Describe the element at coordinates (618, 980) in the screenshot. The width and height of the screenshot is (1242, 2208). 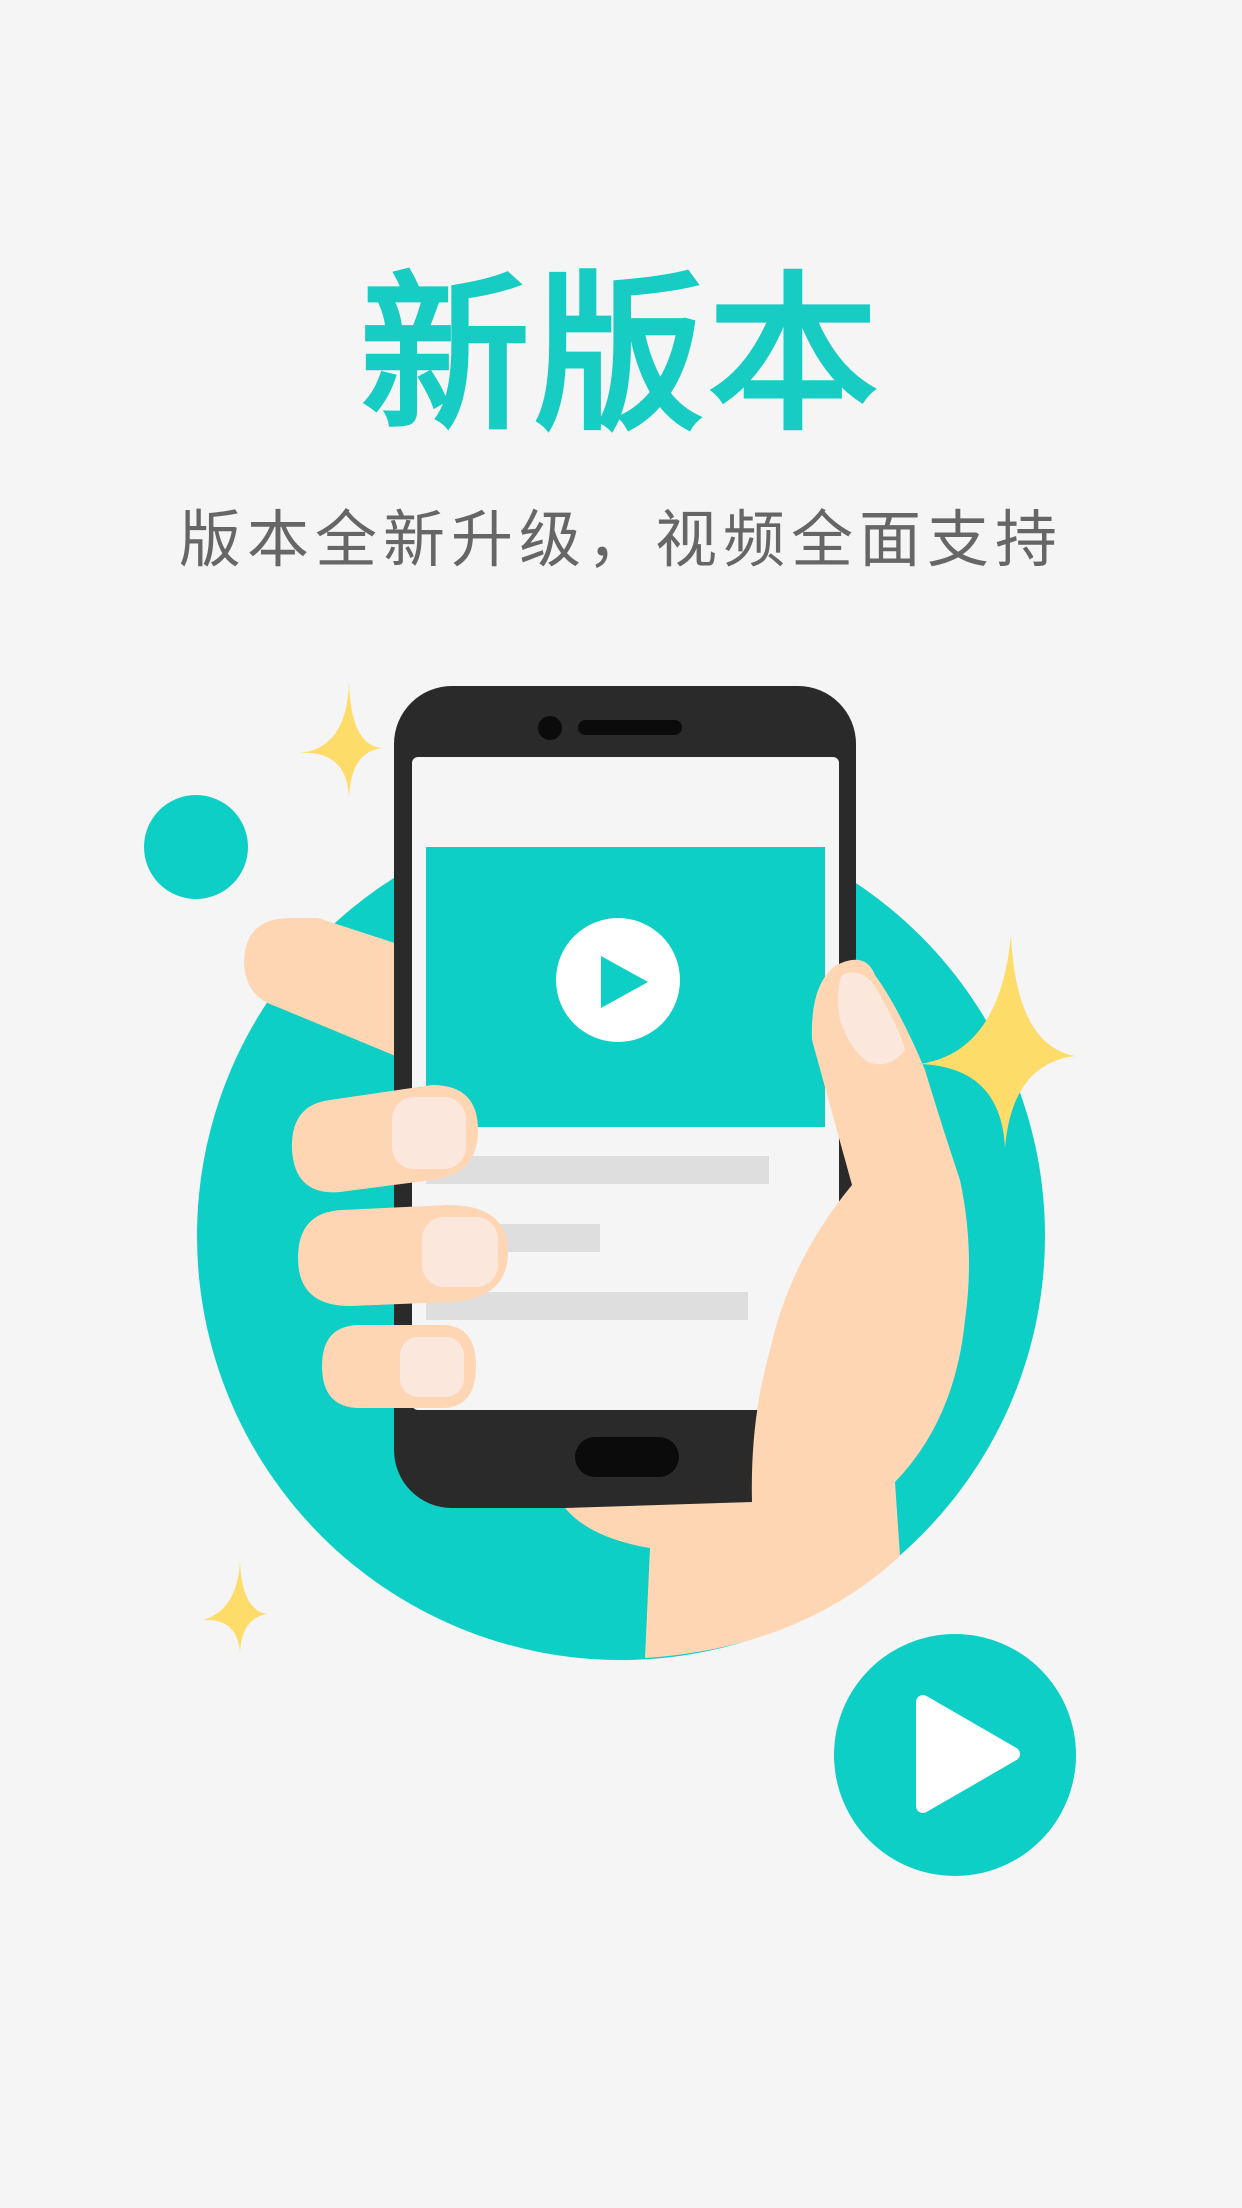
I see `video-play-button` at that location.